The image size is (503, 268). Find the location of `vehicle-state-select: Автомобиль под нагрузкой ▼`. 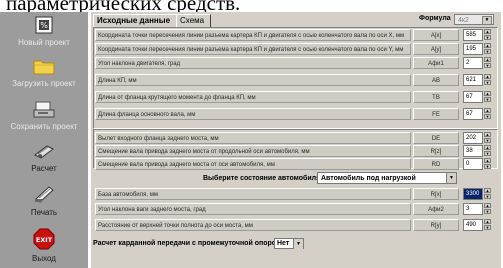

vehicle-state-select: Автомобиль под нагрузкой ▼ is located at coordinates (387, 178).